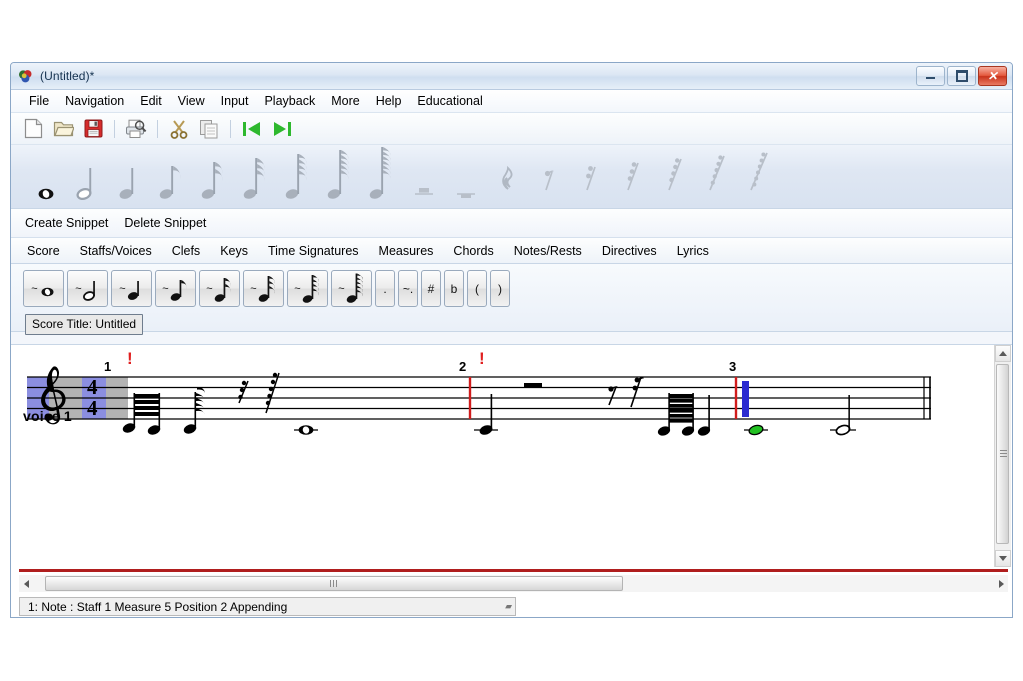 The height and width of the screenshot is (681, 1023). I want to click on close-paren-button: ), so click(500, 288).